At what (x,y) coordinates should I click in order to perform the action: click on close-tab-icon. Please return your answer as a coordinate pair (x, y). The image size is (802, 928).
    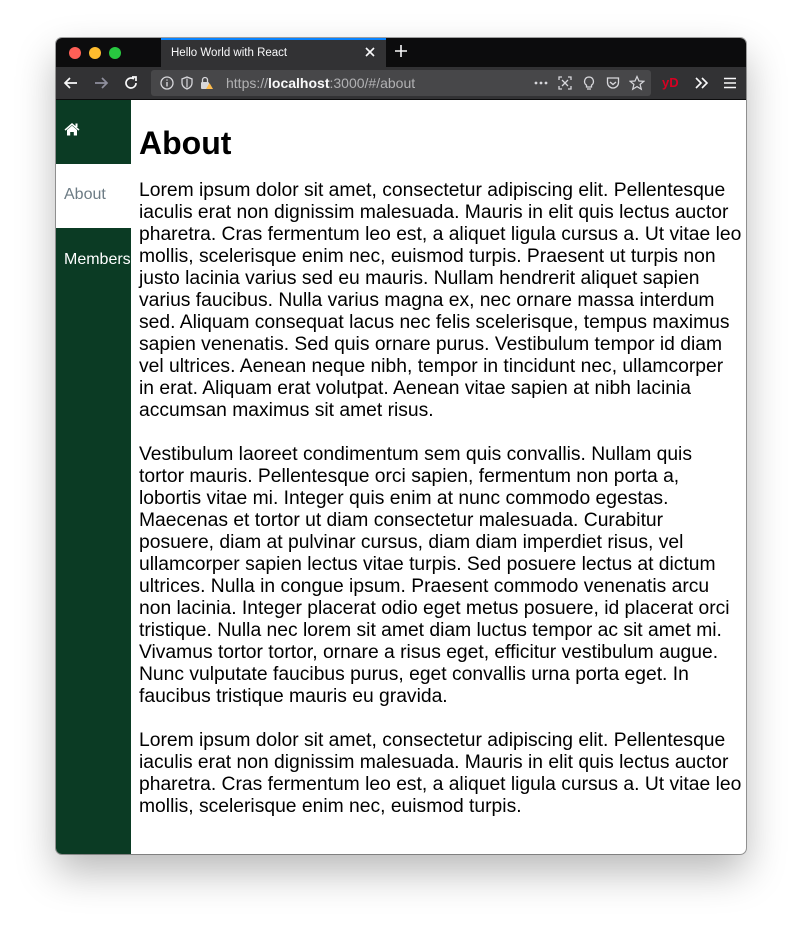
    Looking at the image, I should click on (370, 52).